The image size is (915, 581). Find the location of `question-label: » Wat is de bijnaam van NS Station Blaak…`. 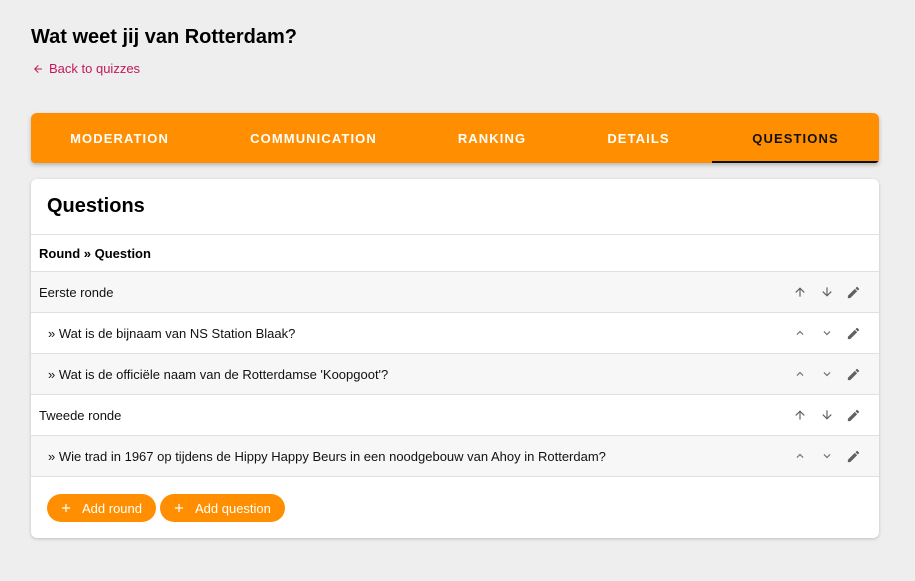

question-label: » Wat is de bijnaam van NS Station Blaak… is located at coordinates (172, 333).